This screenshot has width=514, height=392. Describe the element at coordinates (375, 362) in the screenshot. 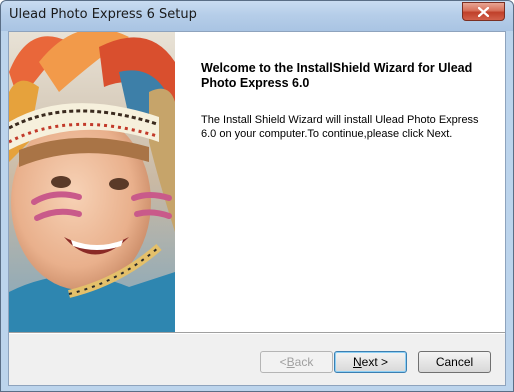

I see `next-button-label: ext >` at that location.